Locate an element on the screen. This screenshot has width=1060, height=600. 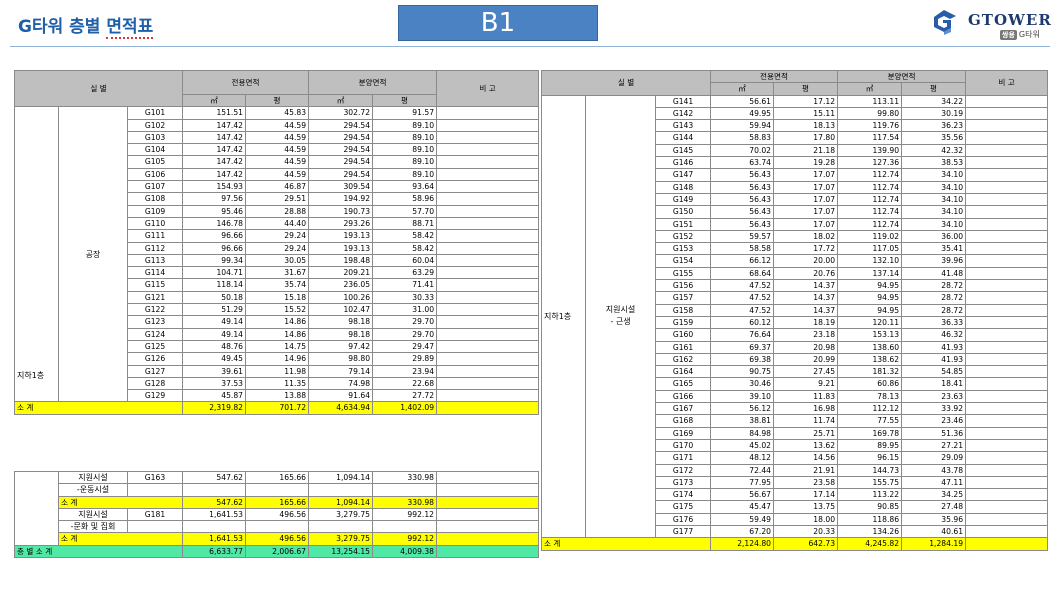
cell: 49.95 is located at coordinates (742, 113).